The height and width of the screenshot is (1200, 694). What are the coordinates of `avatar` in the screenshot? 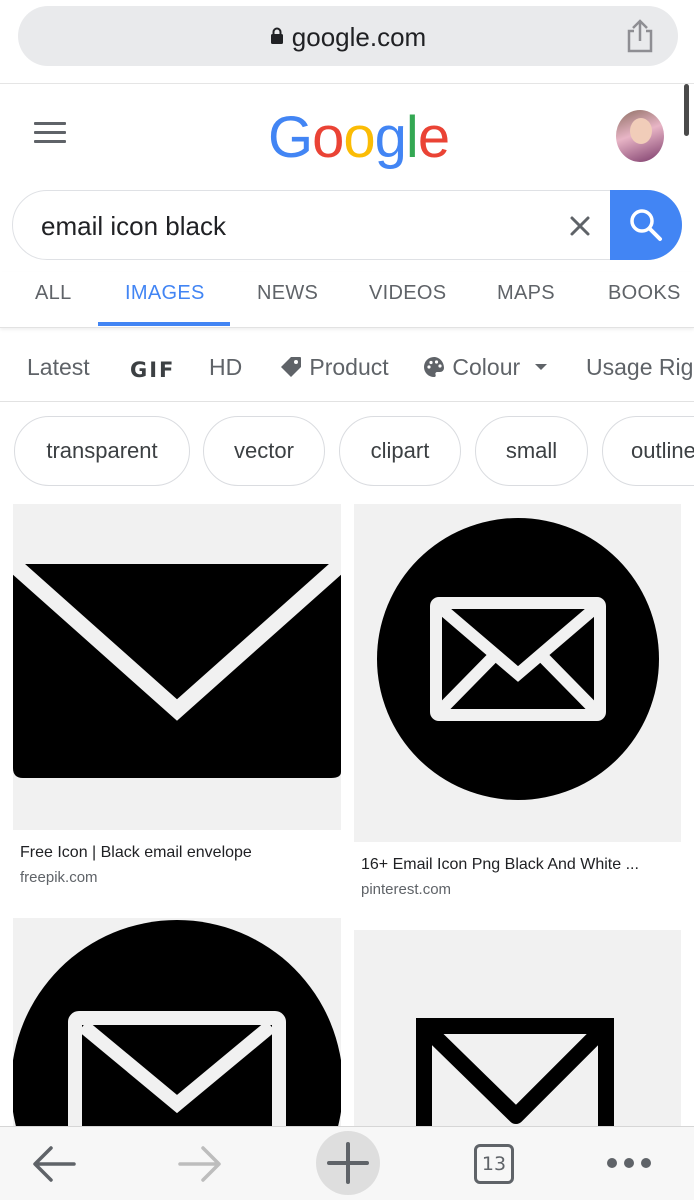 It's located at (640, 136).